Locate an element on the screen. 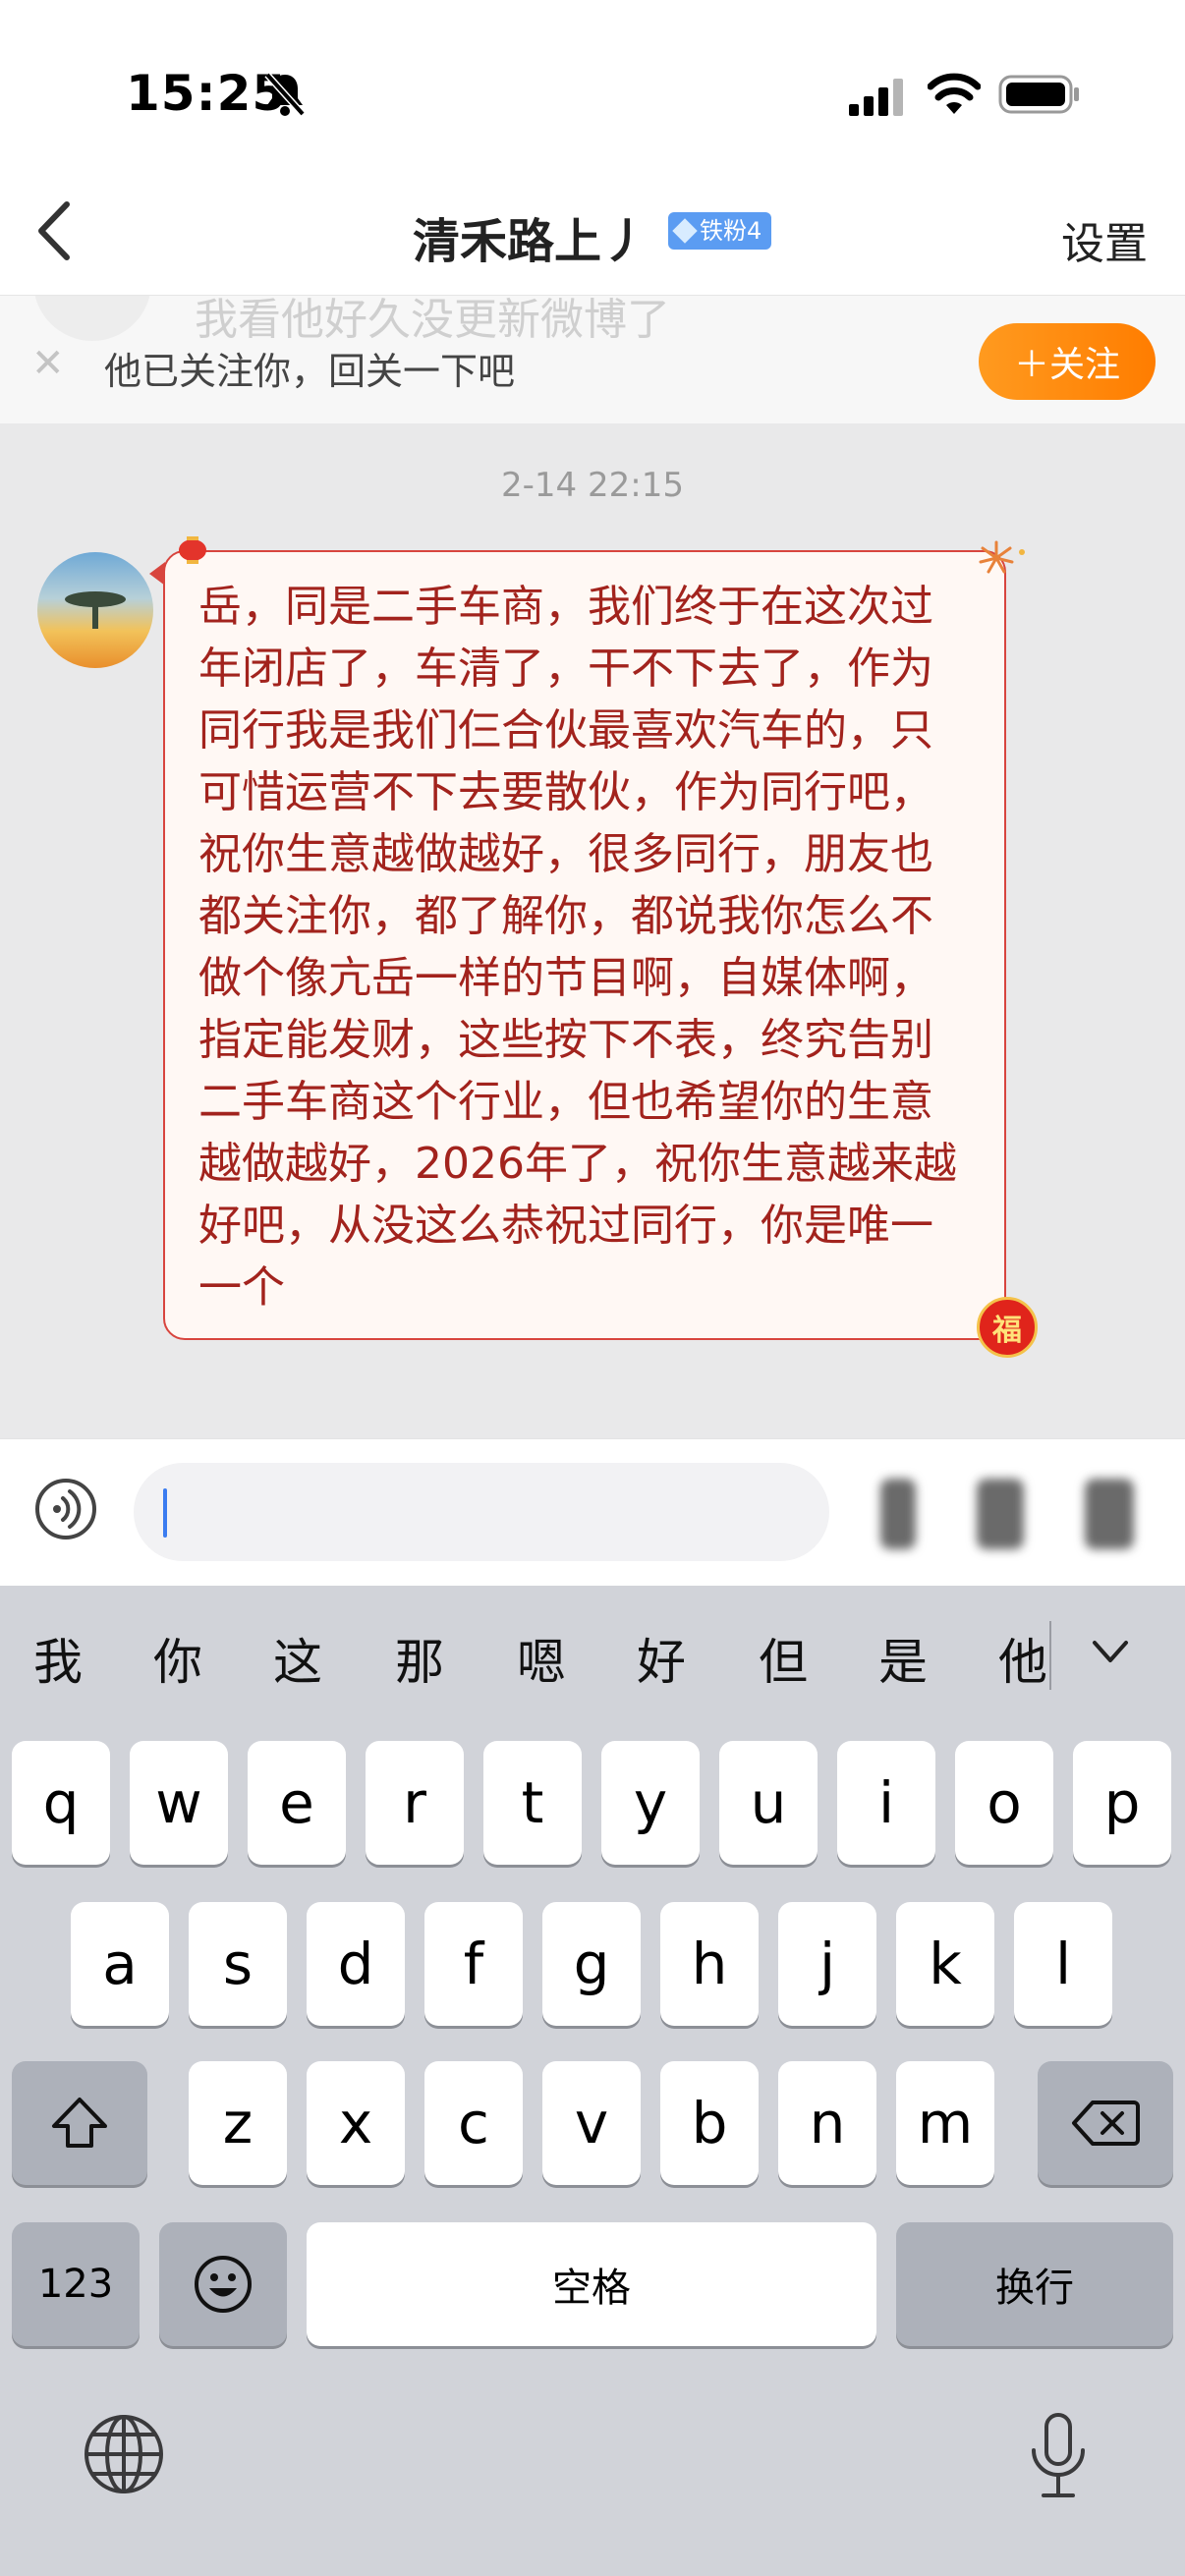  backspace-icon is located at coordinates (1106, 2123).